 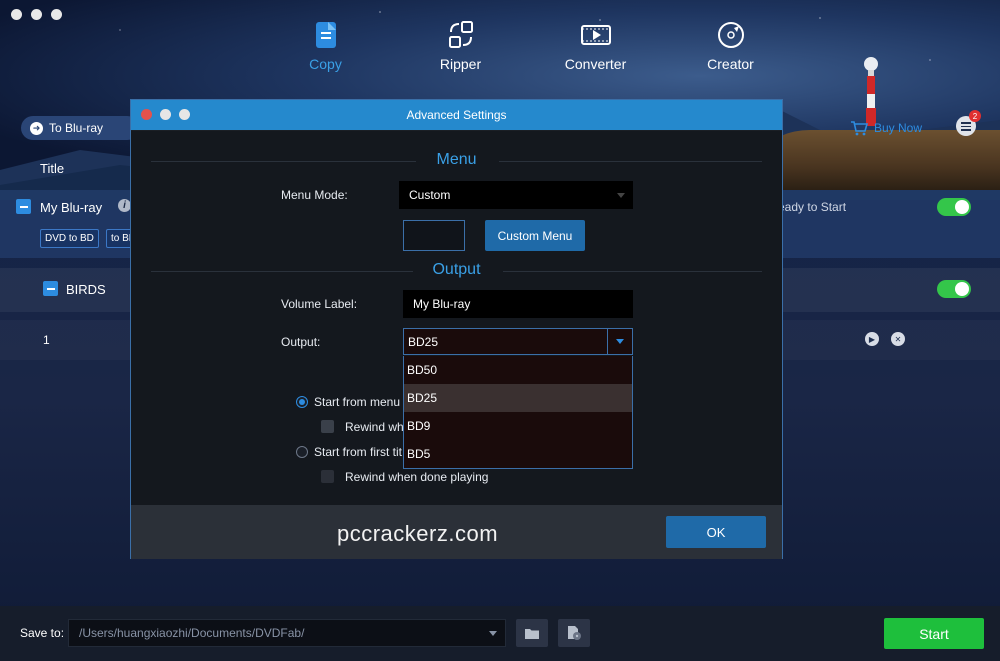 What do you see at coordinates (76, 128) in the screenshot?
I see `to-bluray-label: To Blu-ray` at bounding box center [76, 128].